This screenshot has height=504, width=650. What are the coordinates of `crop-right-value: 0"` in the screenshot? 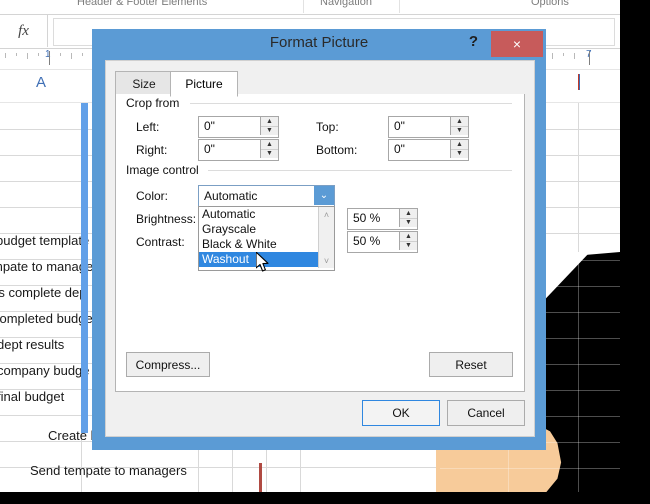 It's located at (209, 149).